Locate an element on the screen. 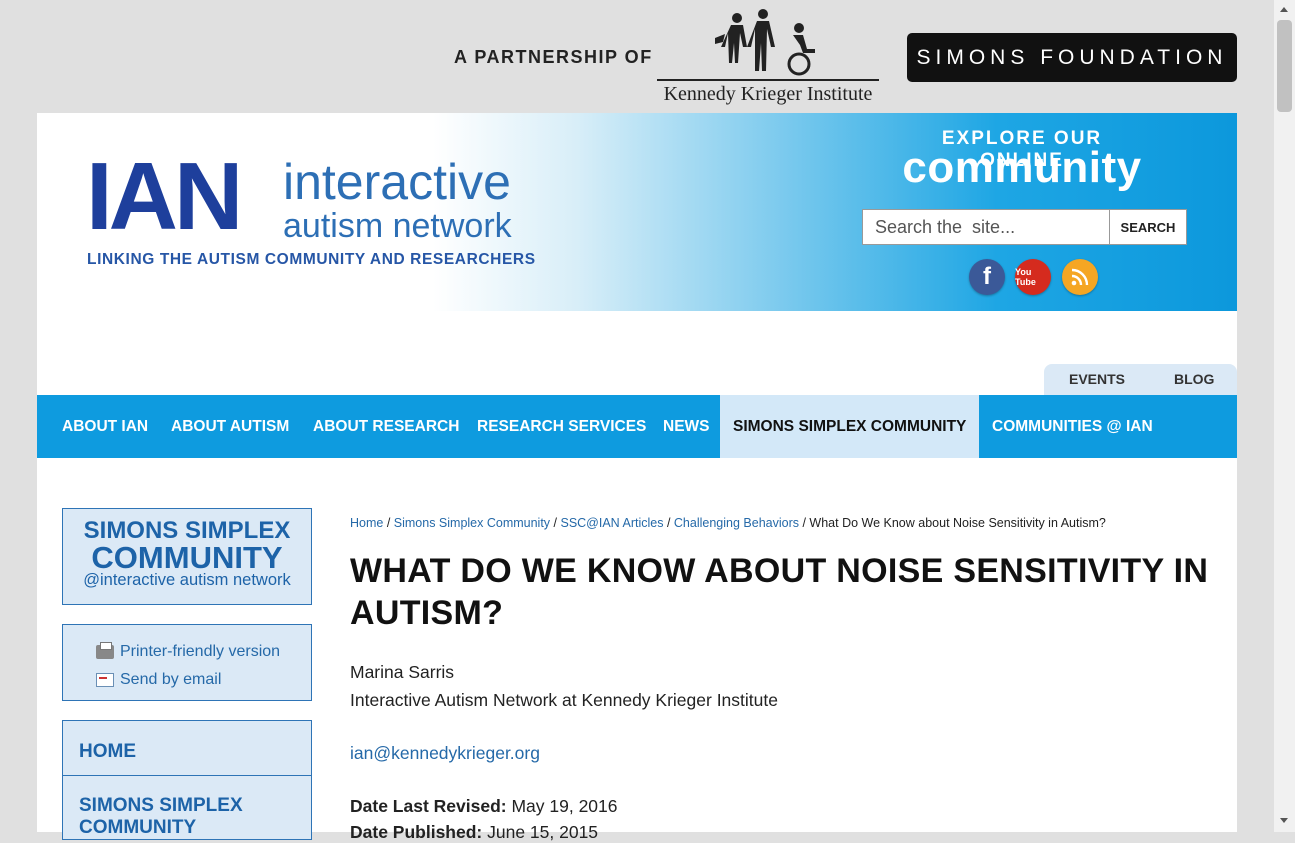  nav-news: NEWS is located at coordinates (686, 426).